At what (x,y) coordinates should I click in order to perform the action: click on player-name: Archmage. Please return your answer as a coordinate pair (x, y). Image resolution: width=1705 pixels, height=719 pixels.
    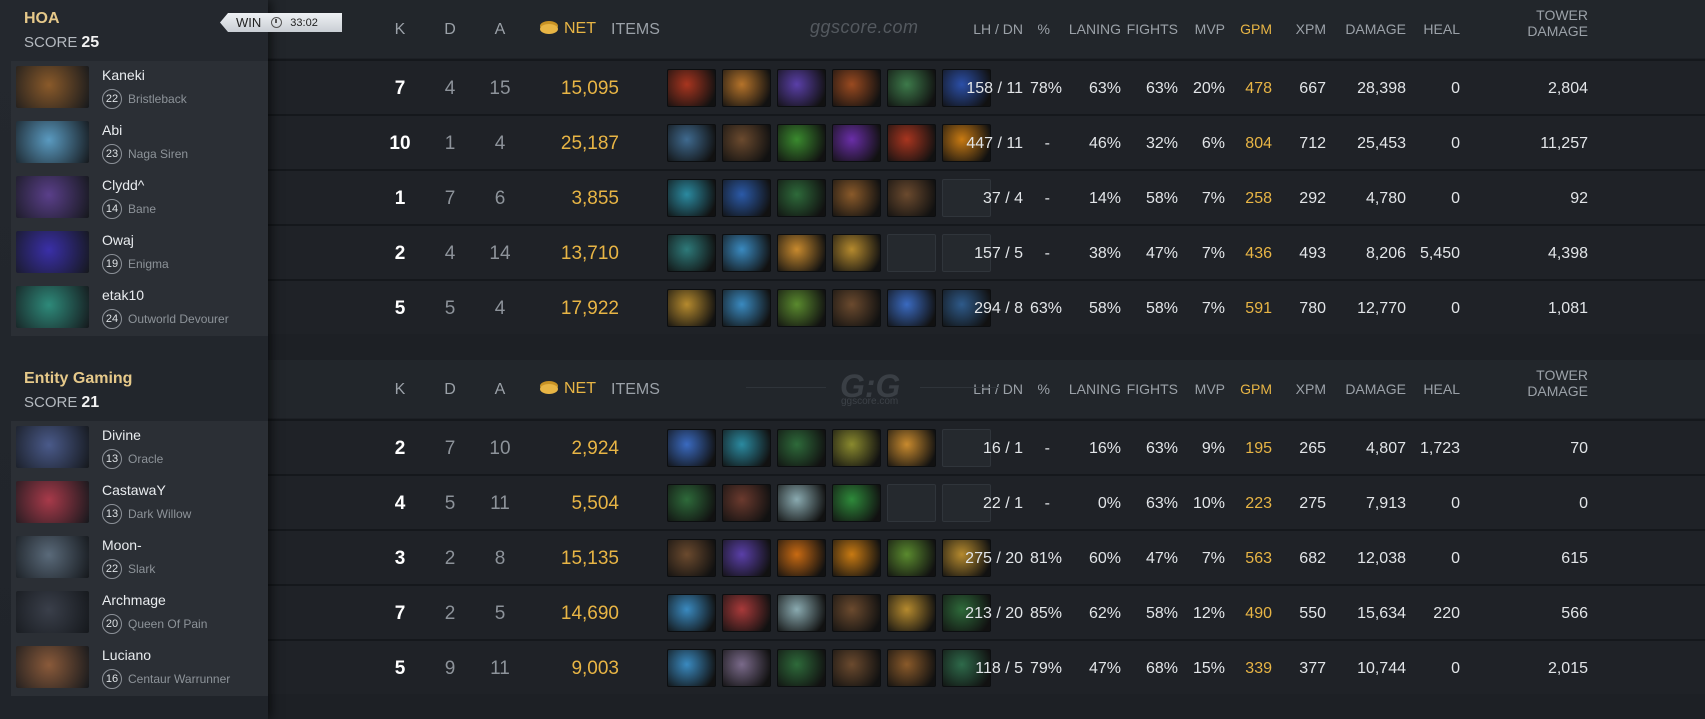
    Looking at the image, I should click on (134, 600).